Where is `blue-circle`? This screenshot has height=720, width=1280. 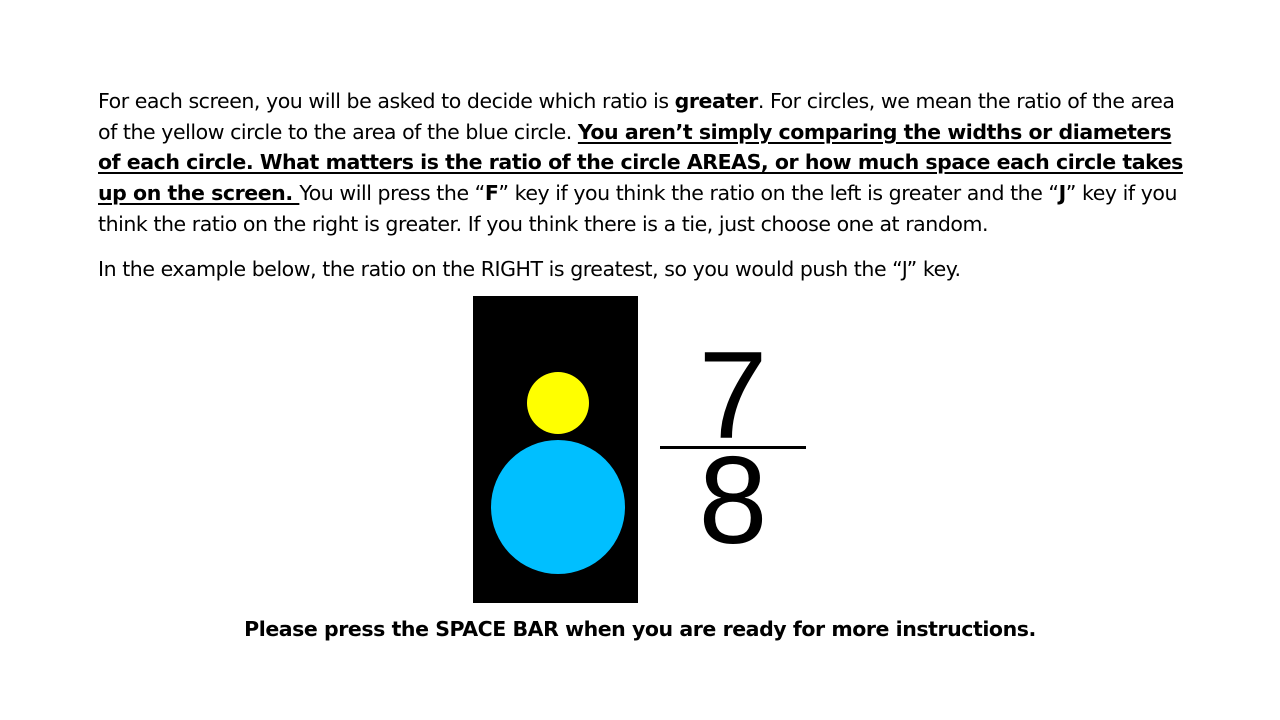 blue-circle is located at coordinates (558, 507).